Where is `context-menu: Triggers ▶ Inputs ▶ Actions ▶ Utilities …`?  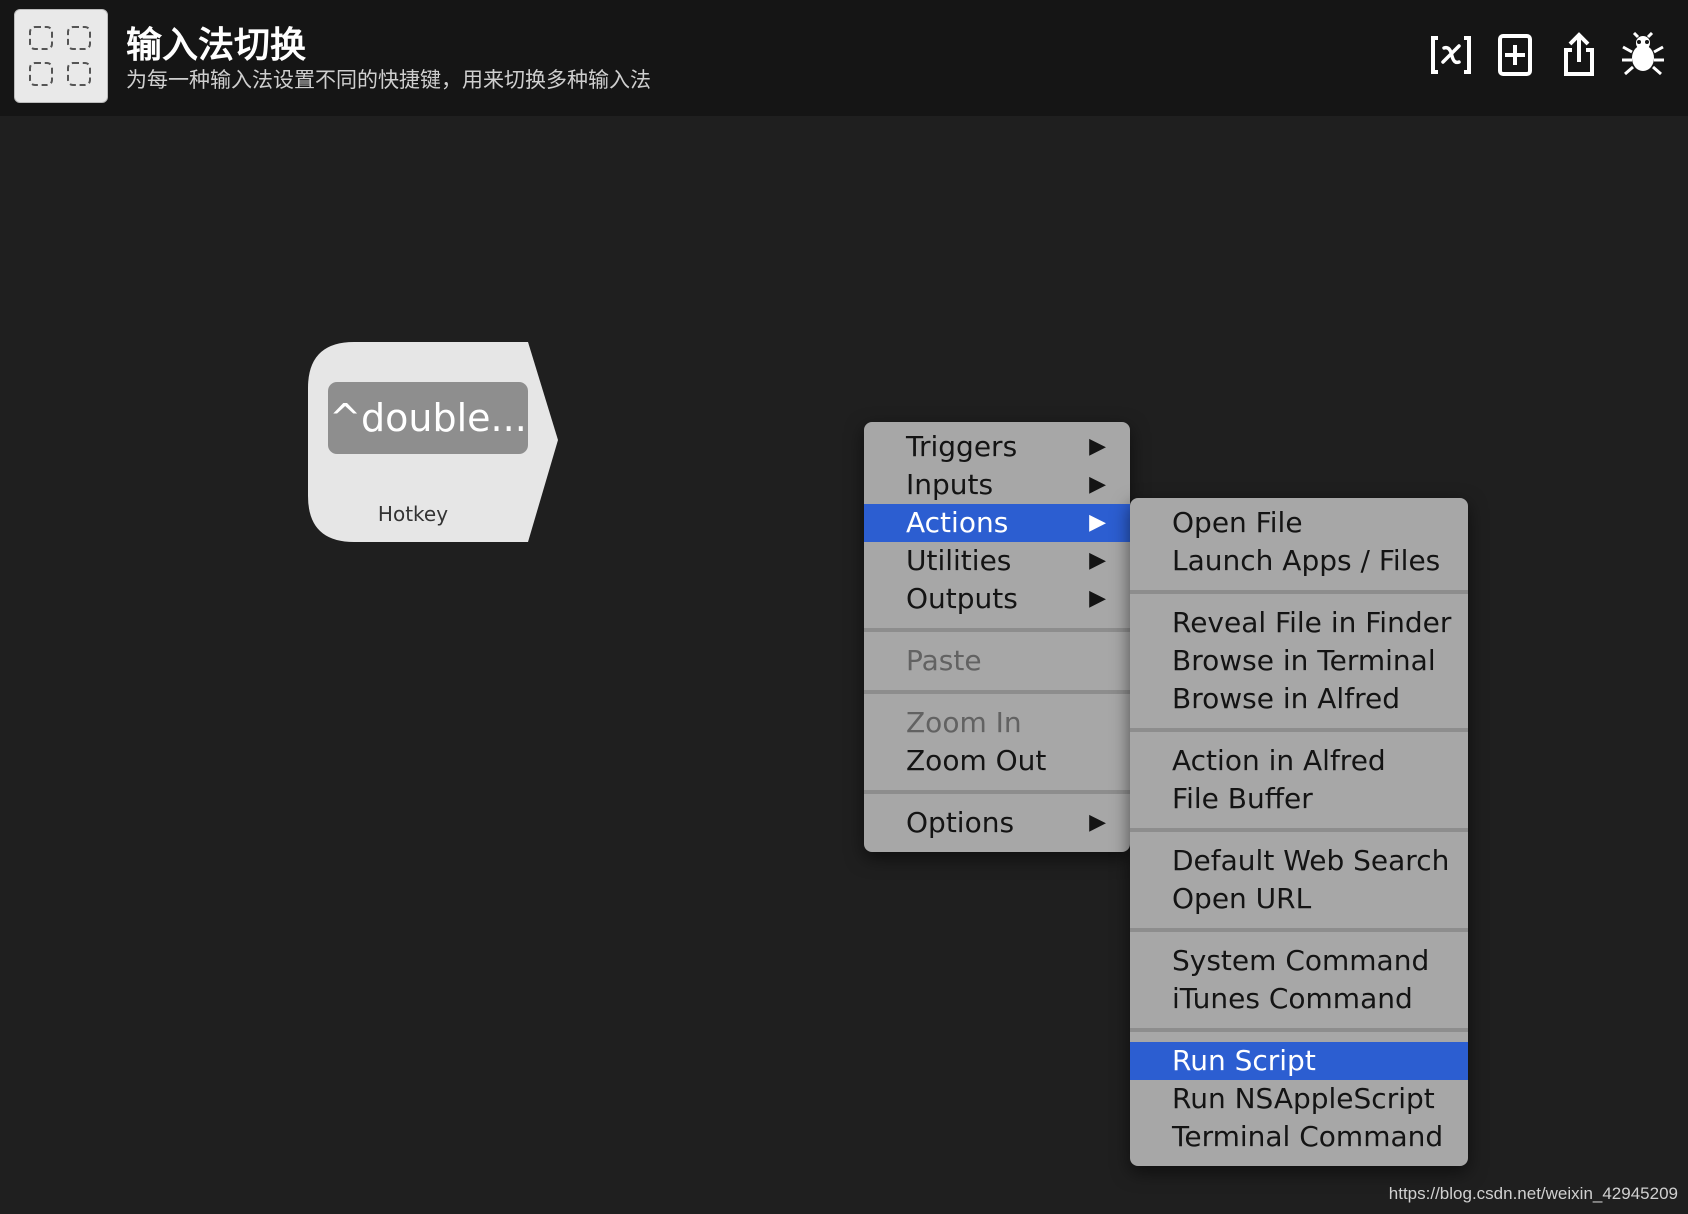 context-menu: Triggers ▶ Inputs ▶ Actions ▶ Utilities … is located at coordinates (997, 637).